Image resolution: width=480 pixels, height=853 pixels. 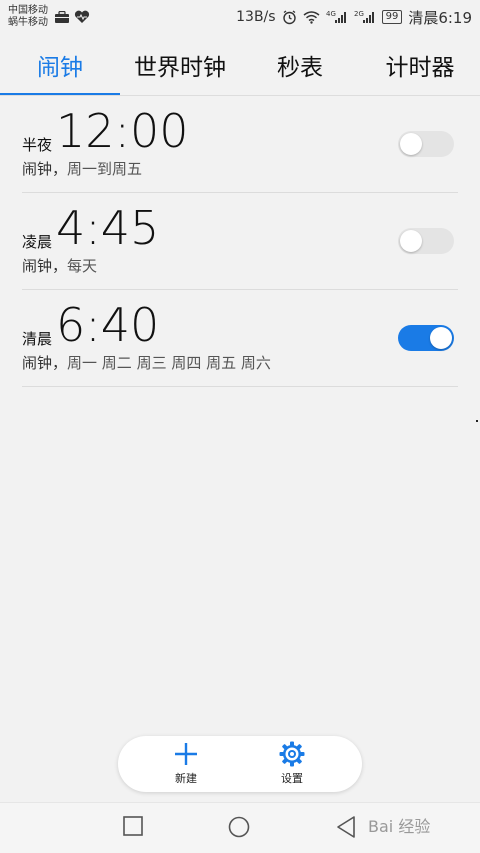 What do you see at coordinates (122, 131) in the screenshot?
I see `alarm-time: 12:00` at bounding box center [122, 131].